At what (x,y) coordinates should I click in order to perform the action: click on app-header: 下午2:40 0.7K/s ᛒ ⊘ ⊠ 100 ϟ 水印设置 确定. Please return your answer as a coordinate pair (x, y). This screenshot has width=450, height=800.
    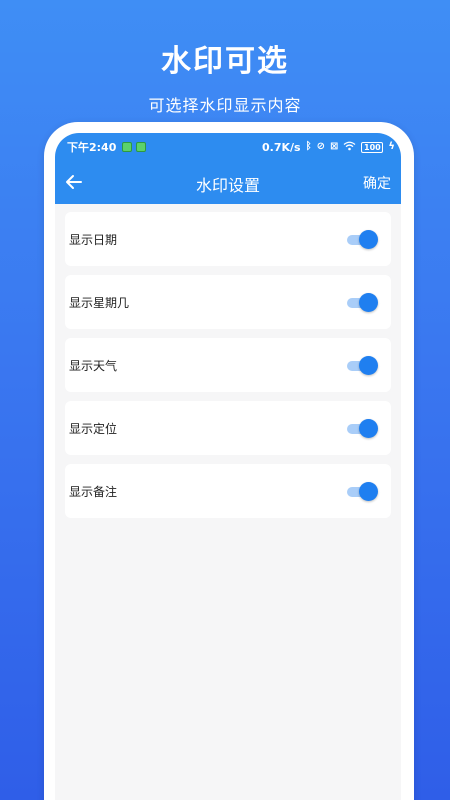
    Looking at the image, I should click on (228, 168).